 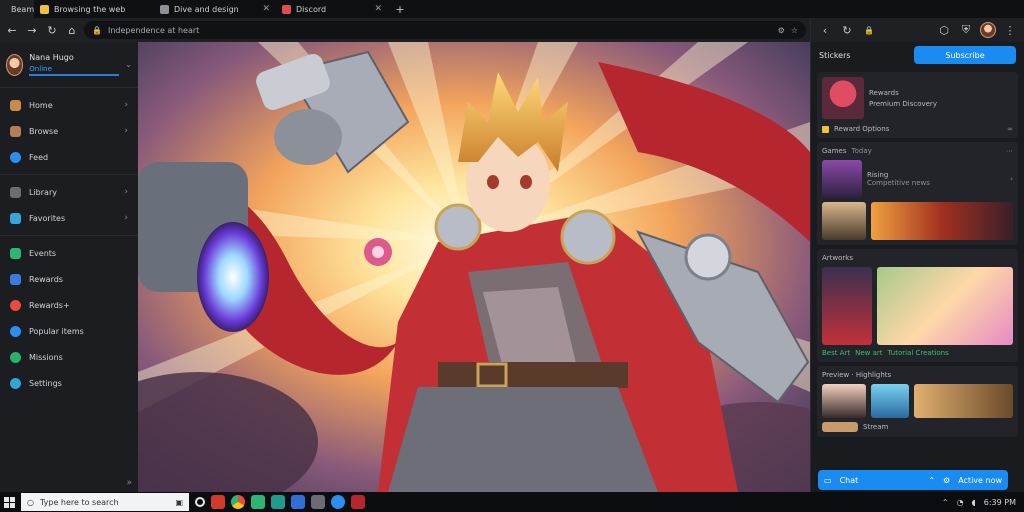 What do you see at coordinates (847, 30) in the screenshot?
I see `refresh-icon: ↻` at bounding box center [847, 30].